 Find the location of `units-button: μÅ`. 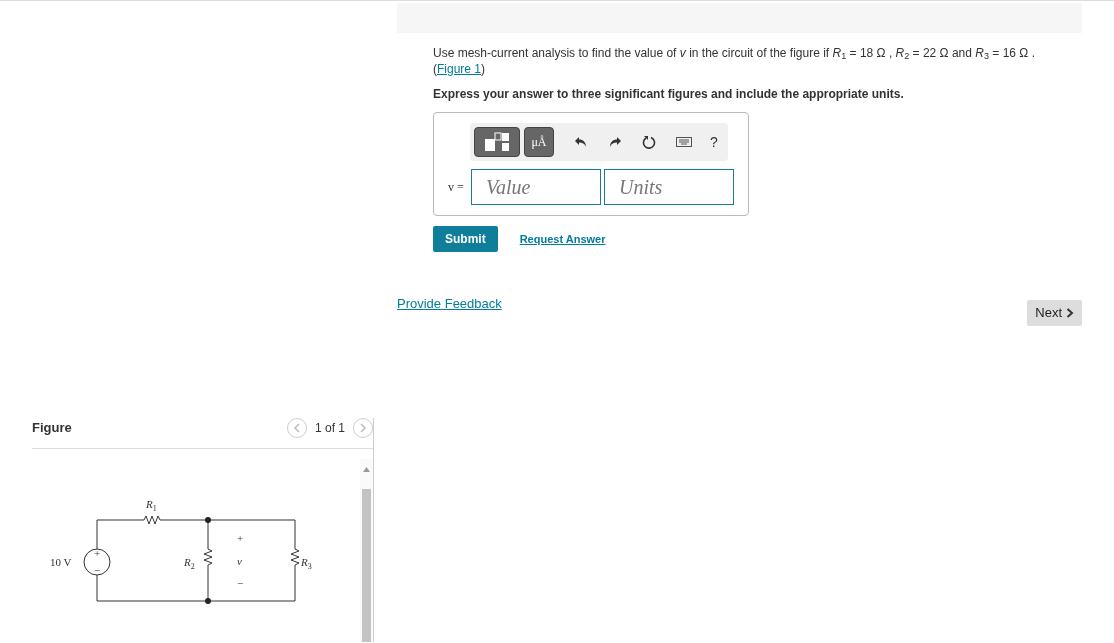

units-button: μÅ is located at coordinates (539, 142).